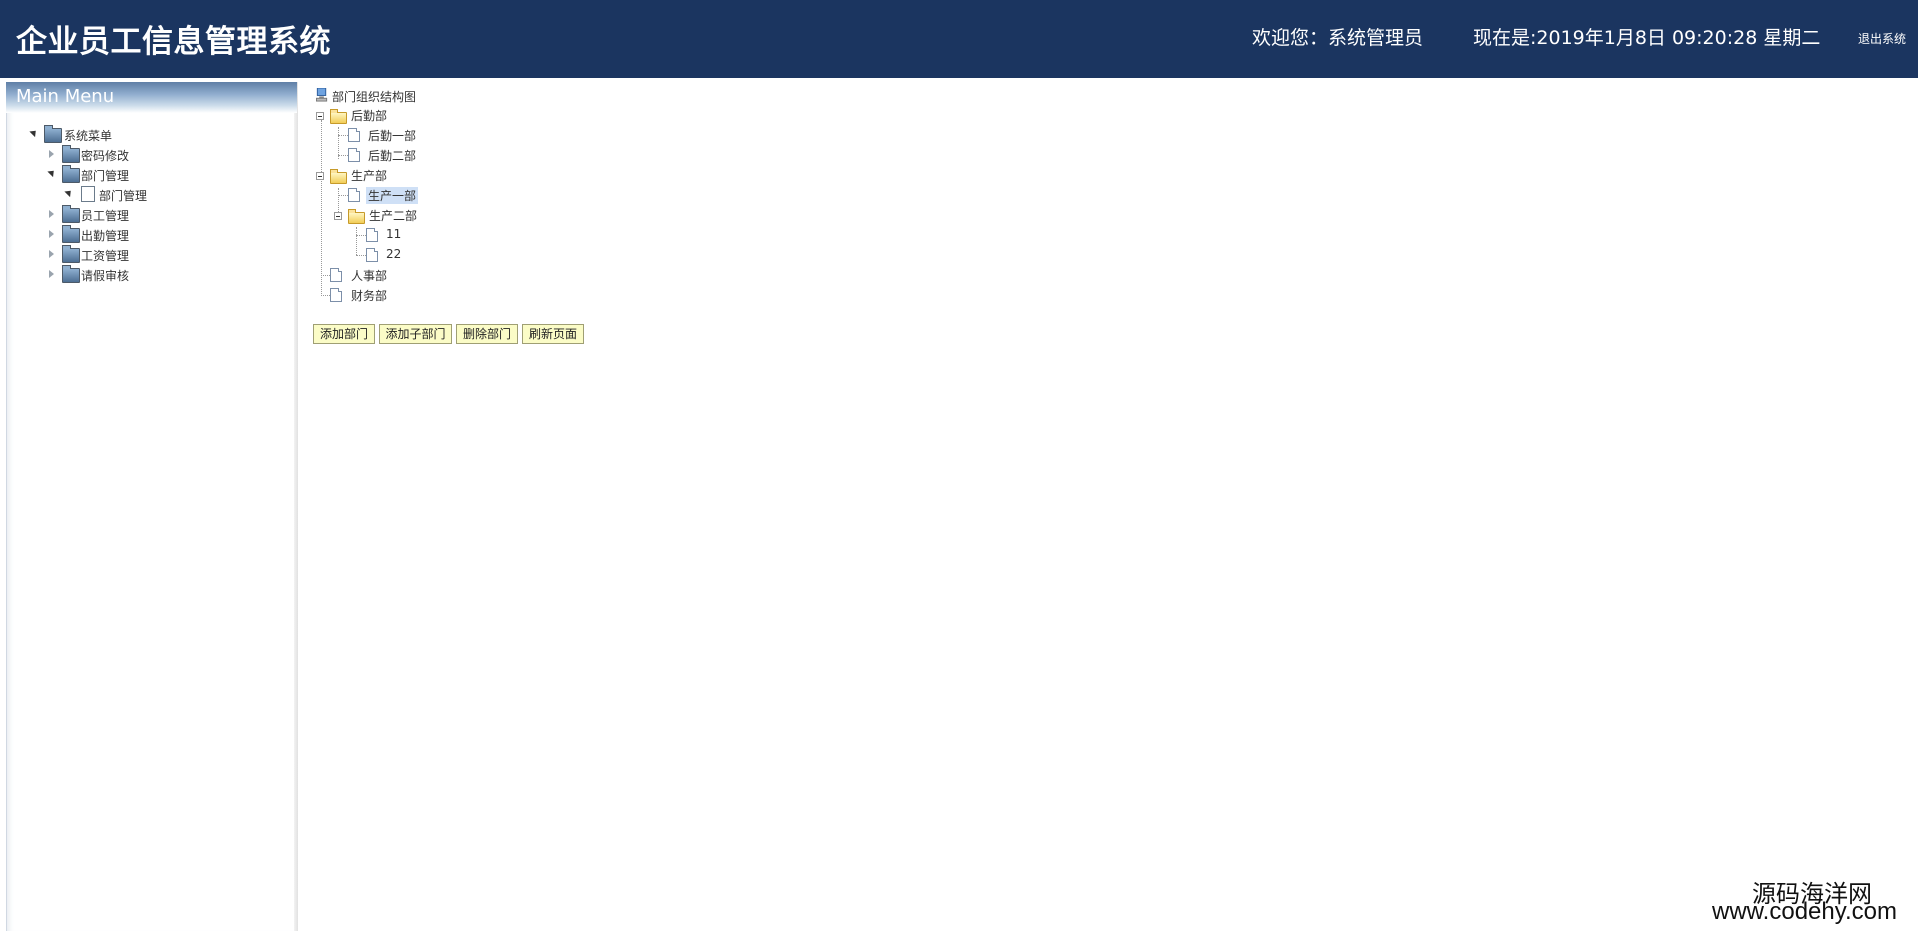 The image size is (1918, 931). Describe the element at coordinates (553, 334) in the screenshot. I see `refresh-page-button: 刷新页面` at that location.